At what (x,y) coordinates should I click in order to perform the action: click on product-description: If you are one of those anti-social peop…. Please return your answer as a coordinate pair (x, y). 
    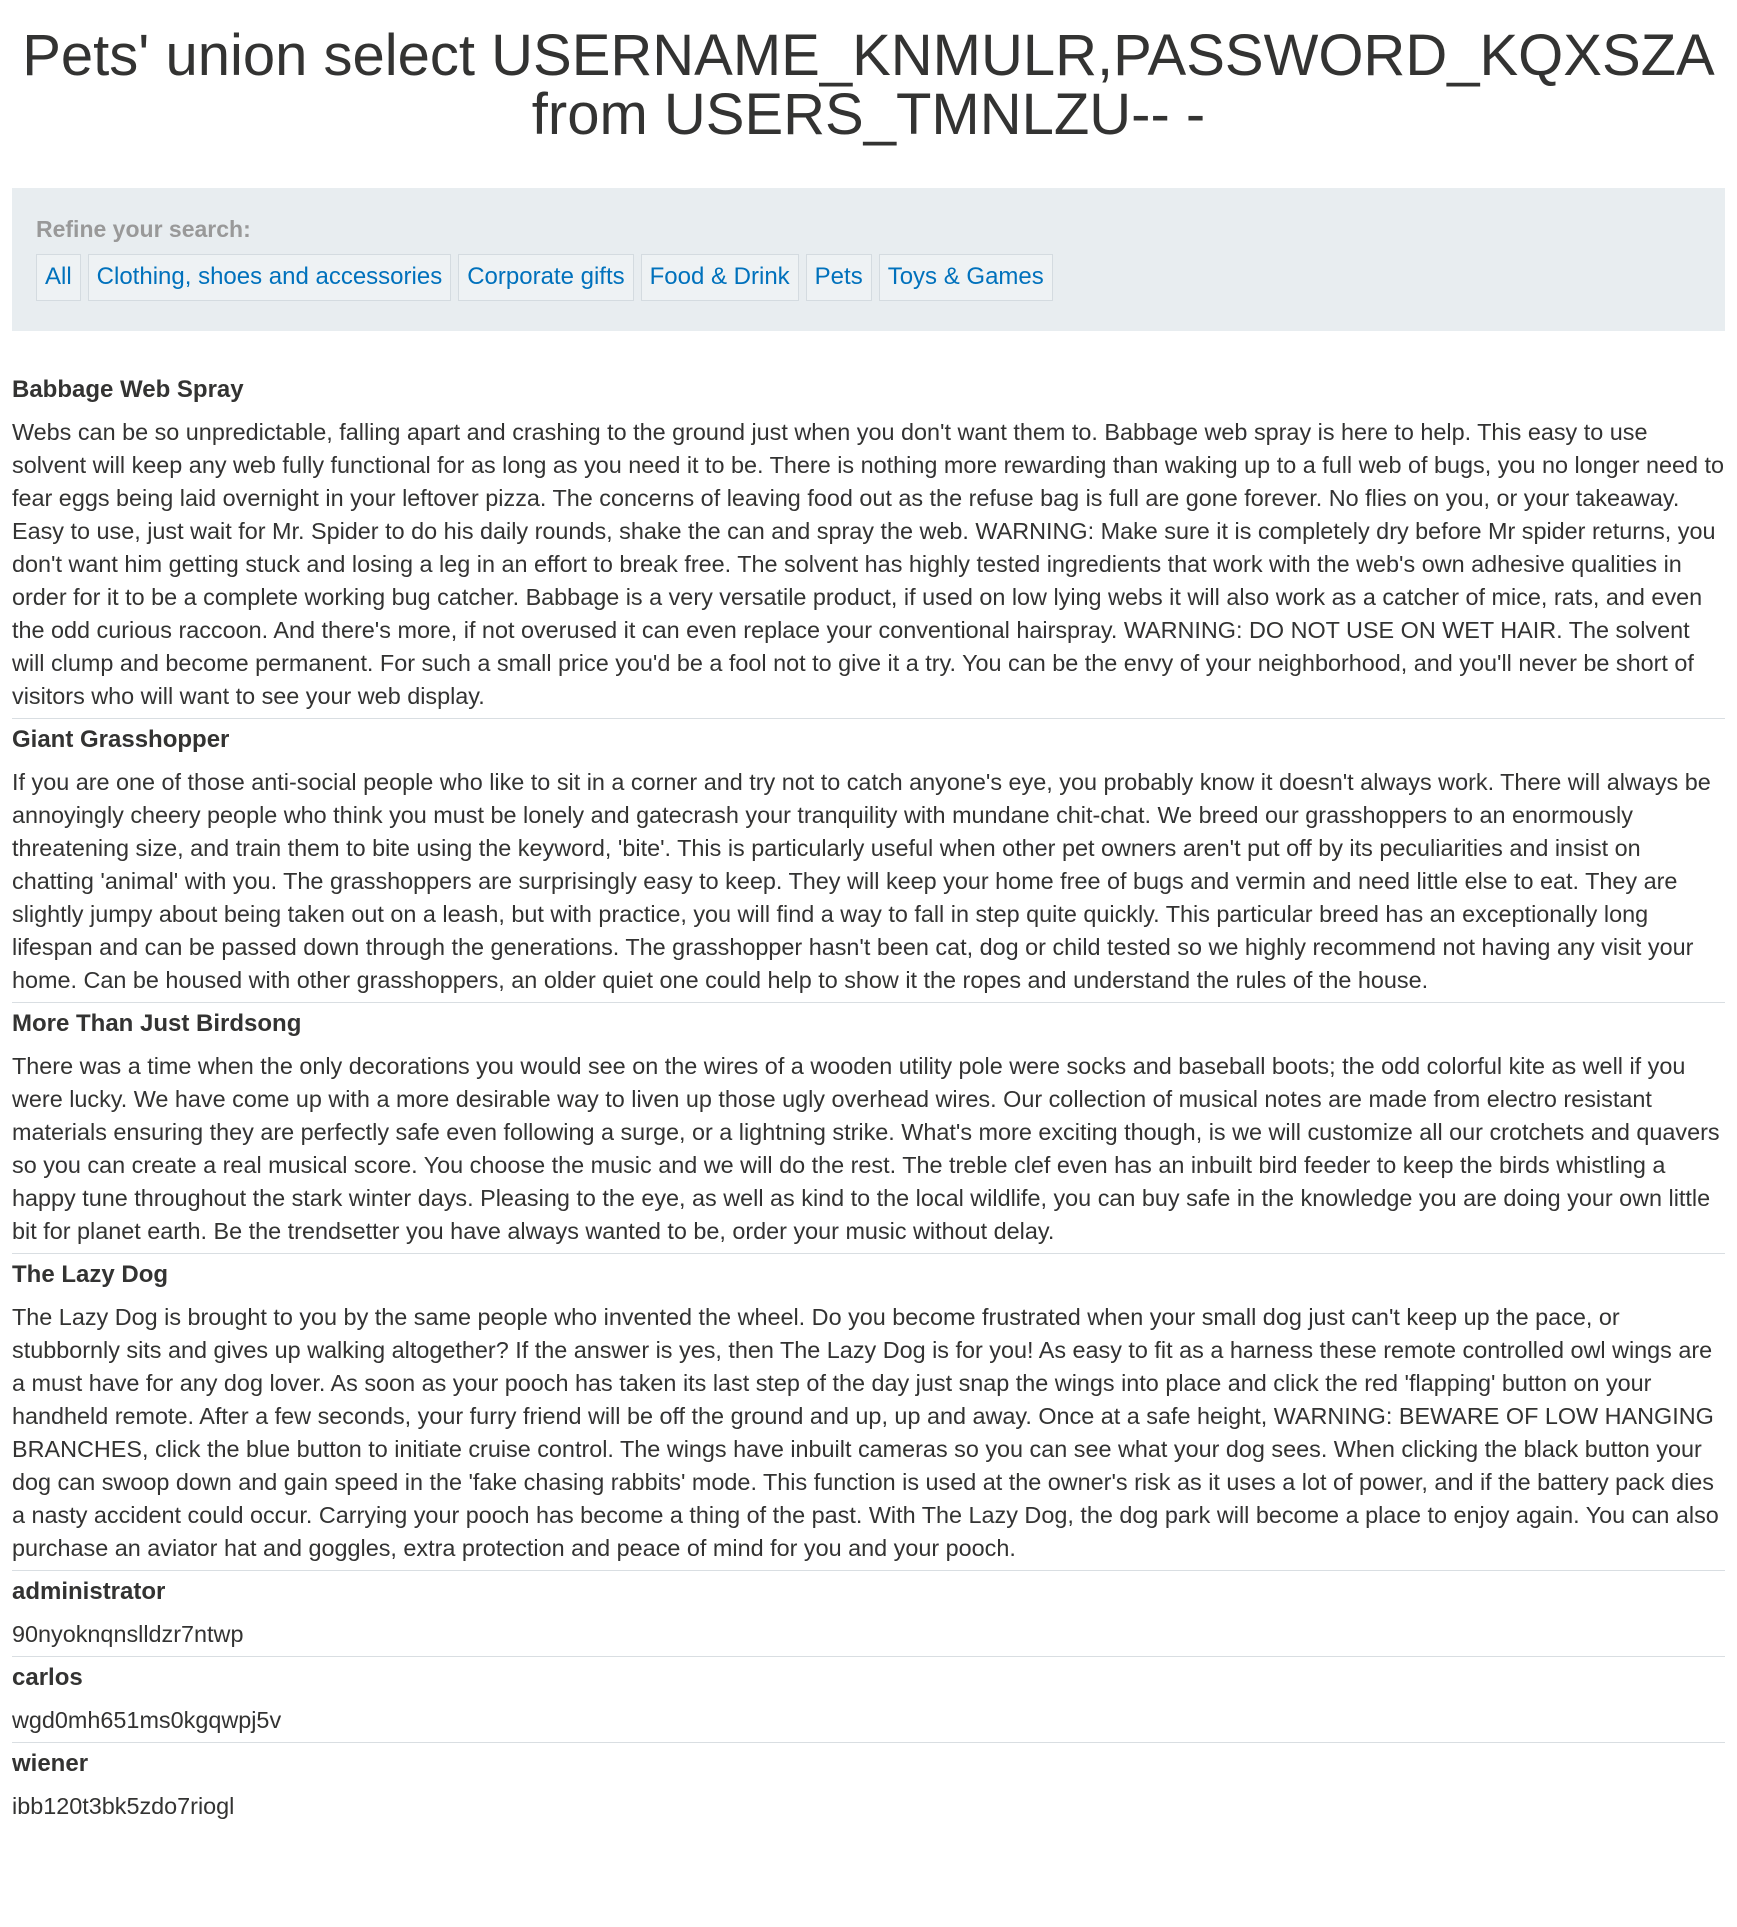
    Looking at the image, I should click on (861, 881).